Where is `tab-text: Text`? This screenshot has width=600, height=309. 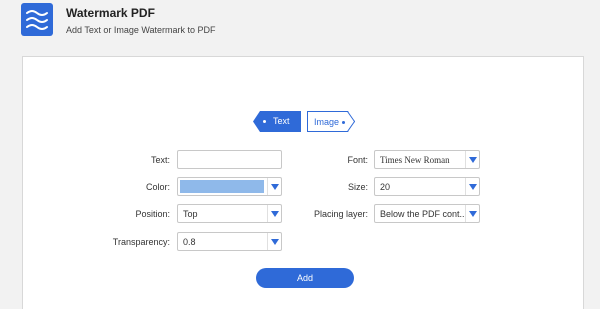
tab-text: Text is located at coordinates (277, 121).